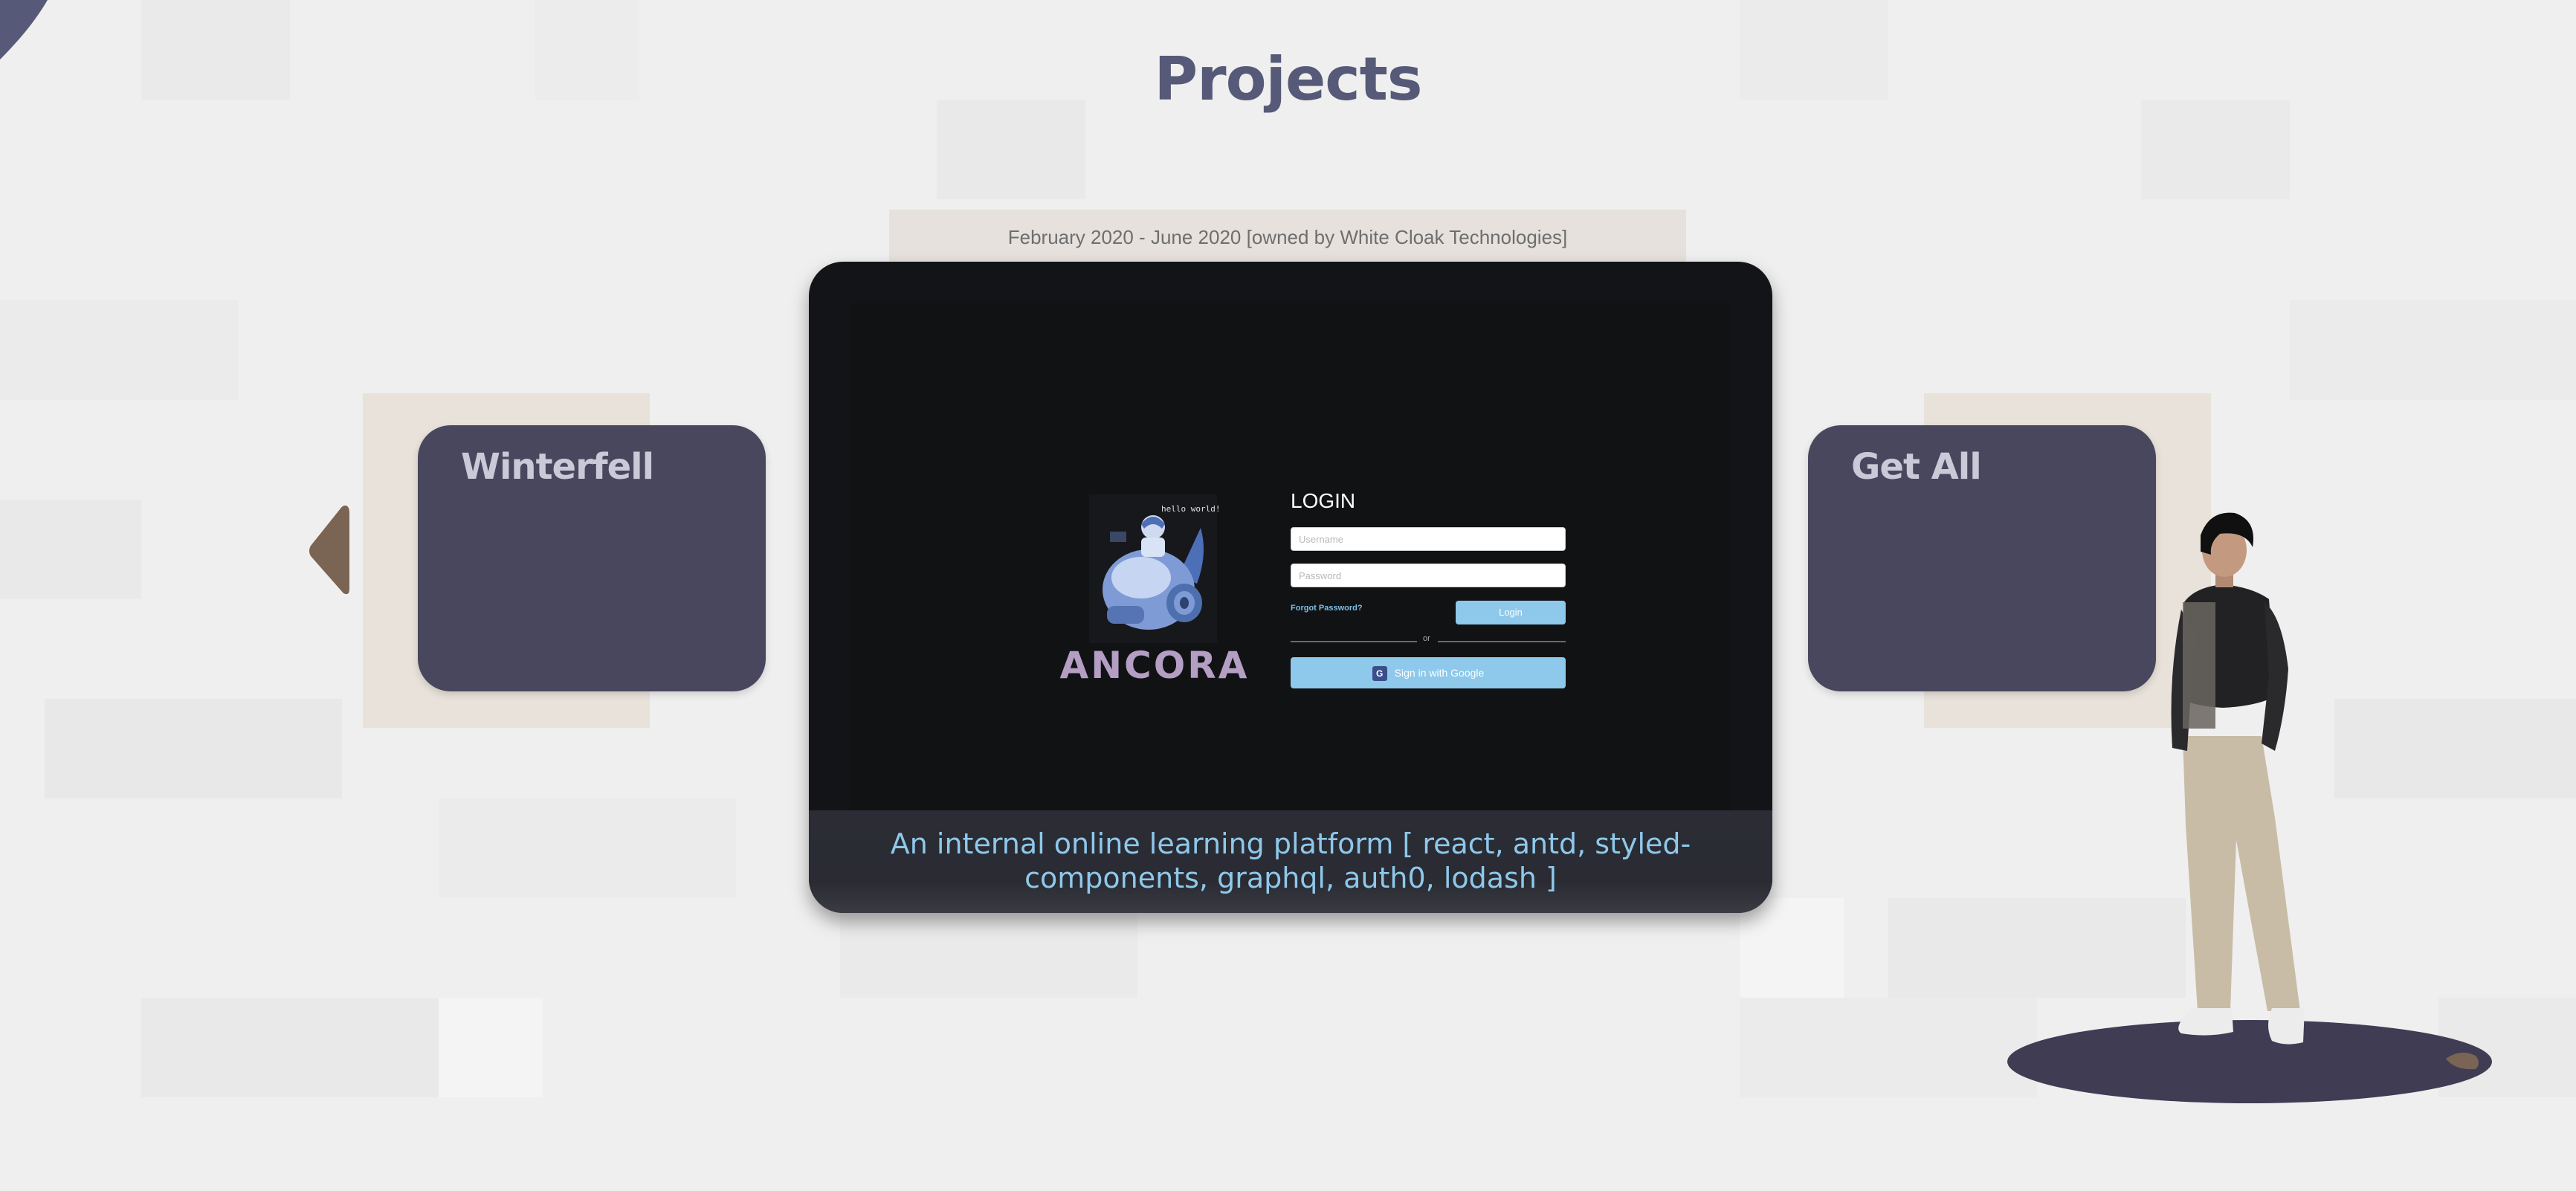 Image resolution: width=2576 pixels, height=1191 pixels. What do you see at coordinates (1439, 673) in the screenshot?
I see `google-sign-in-label: Sign in with Google` at bounding box center [1439, 673].